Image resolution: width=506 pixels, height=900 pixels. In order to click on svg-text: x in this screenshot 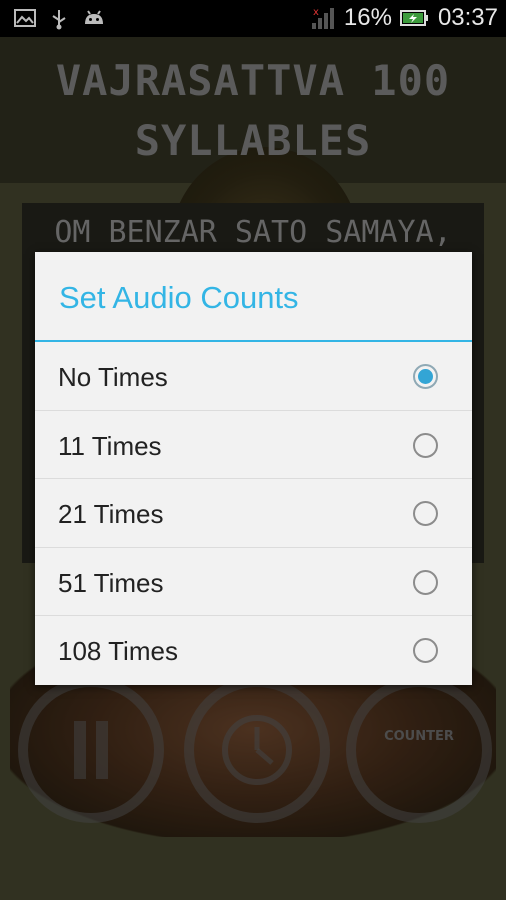, I will do `click(316, 12)`.